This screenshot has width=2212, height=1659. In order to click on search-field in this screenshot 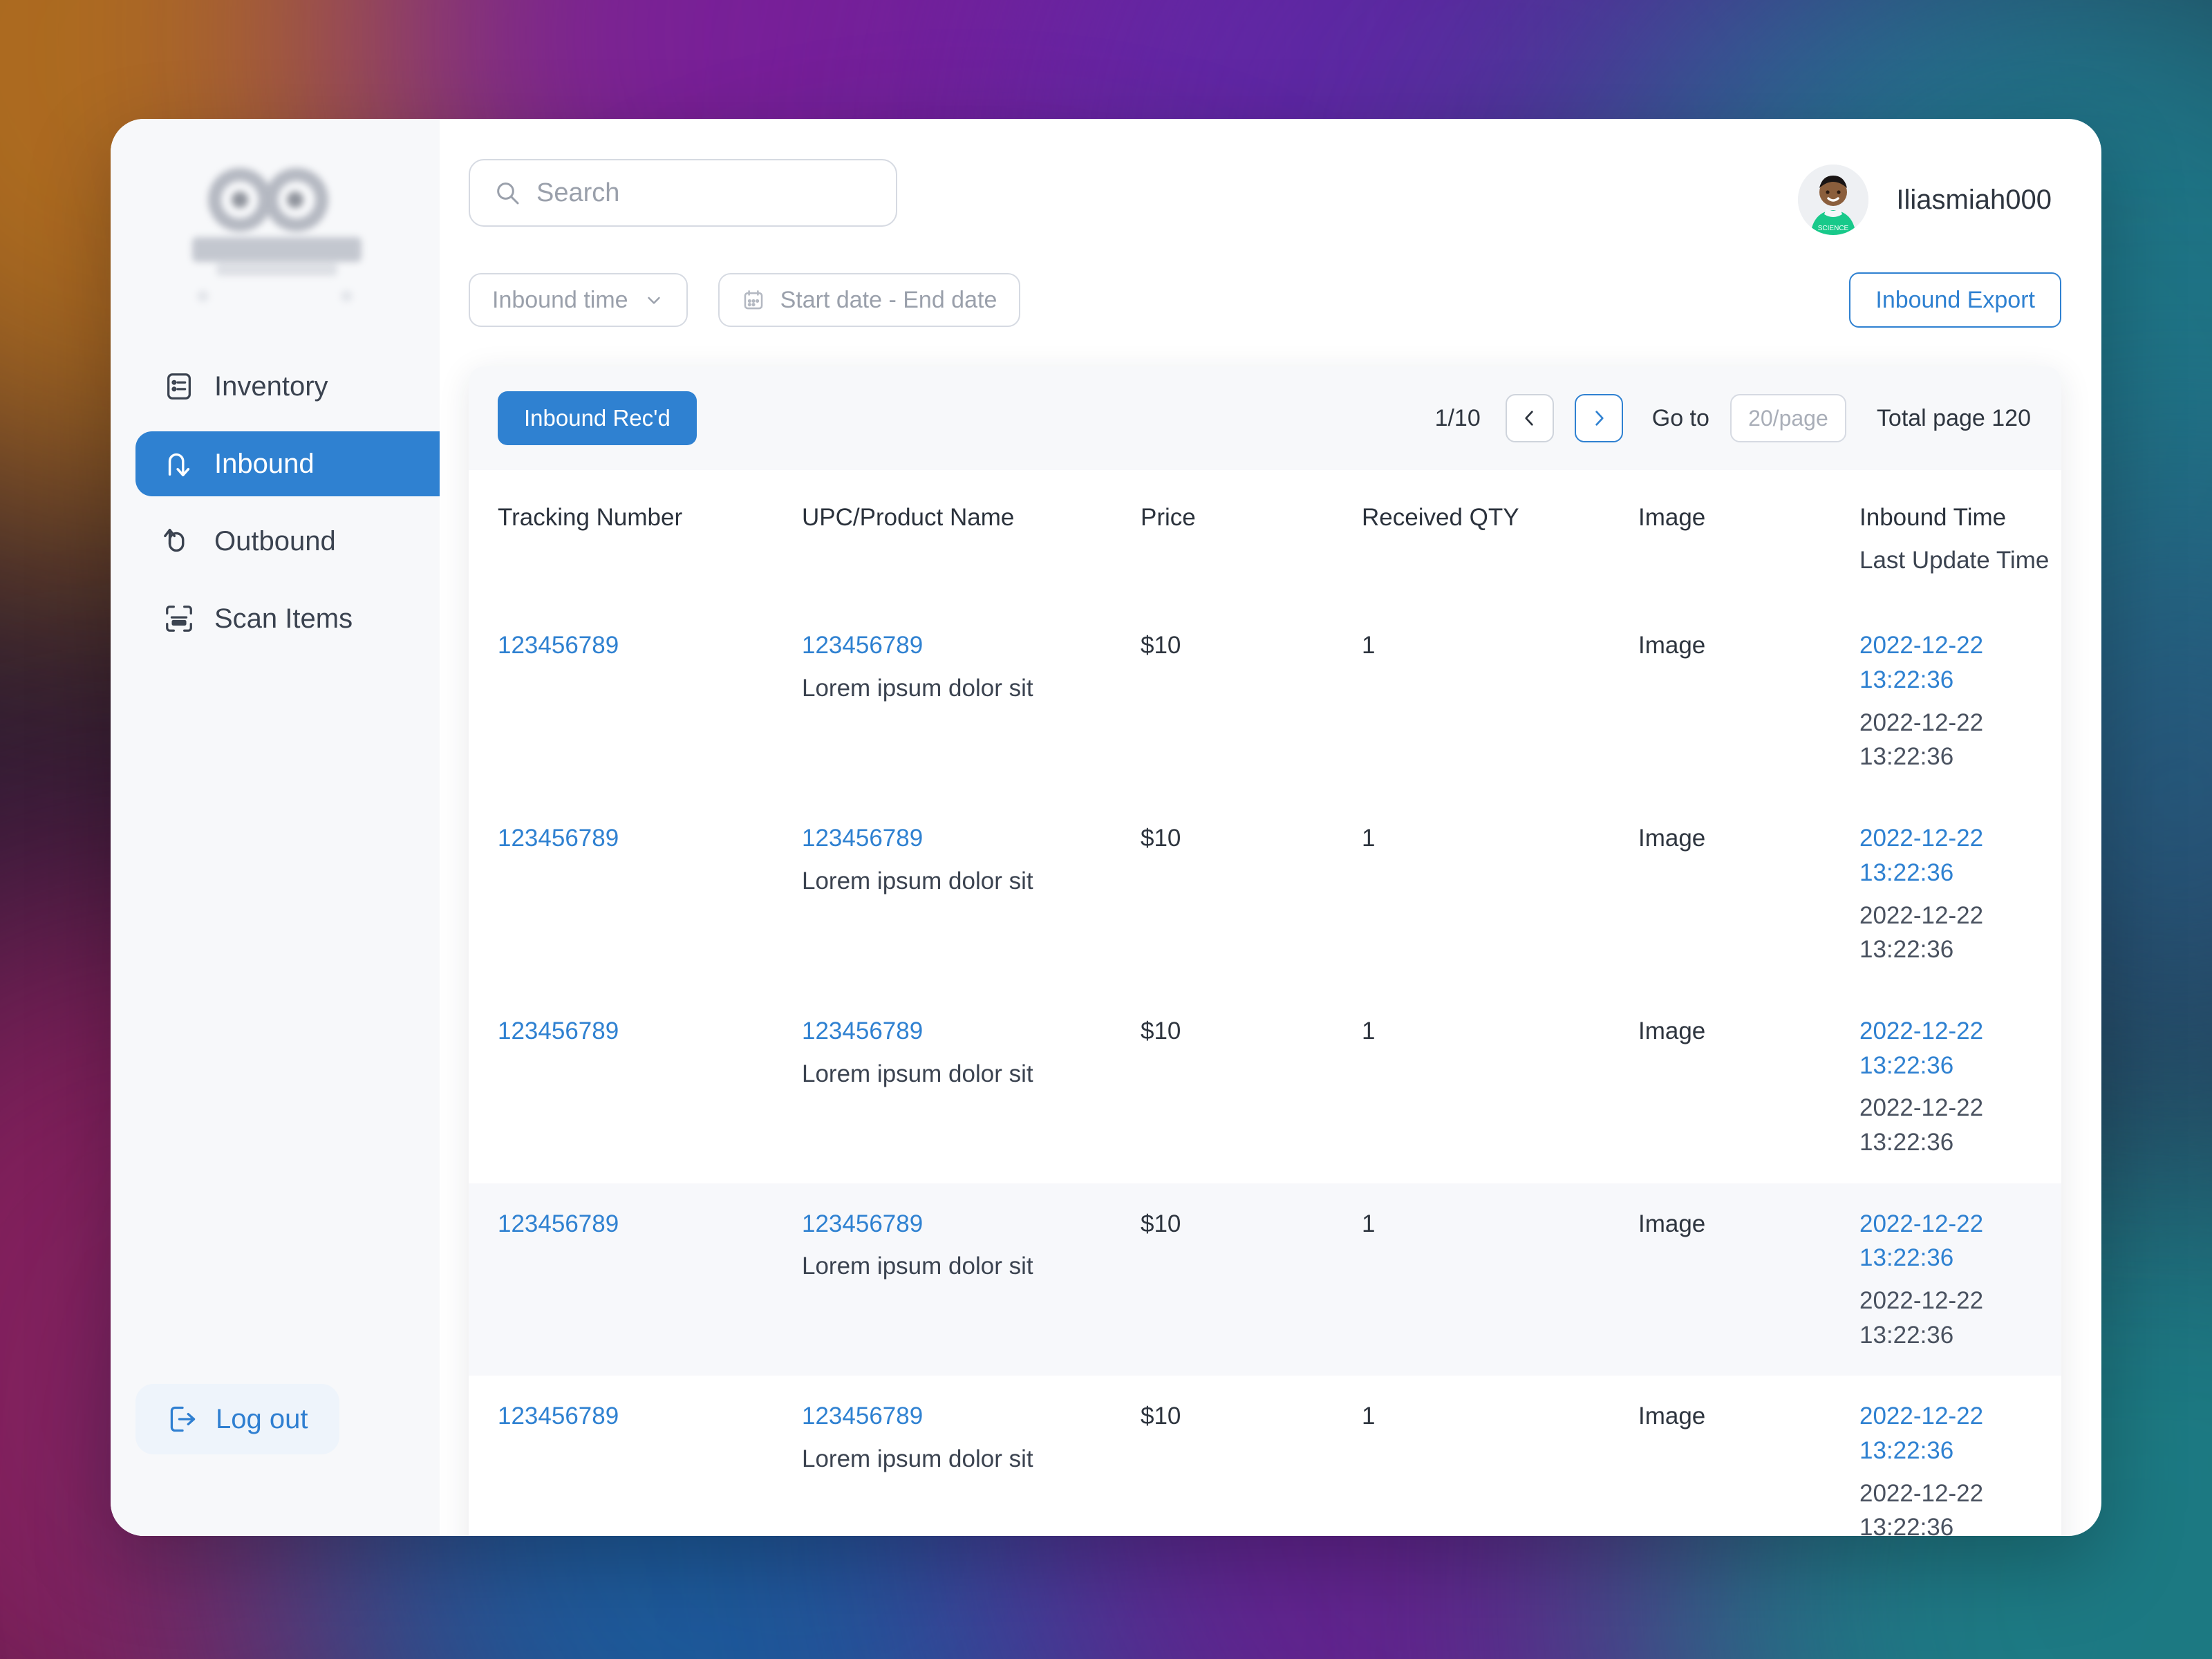, I will do `click(683, 193)`.